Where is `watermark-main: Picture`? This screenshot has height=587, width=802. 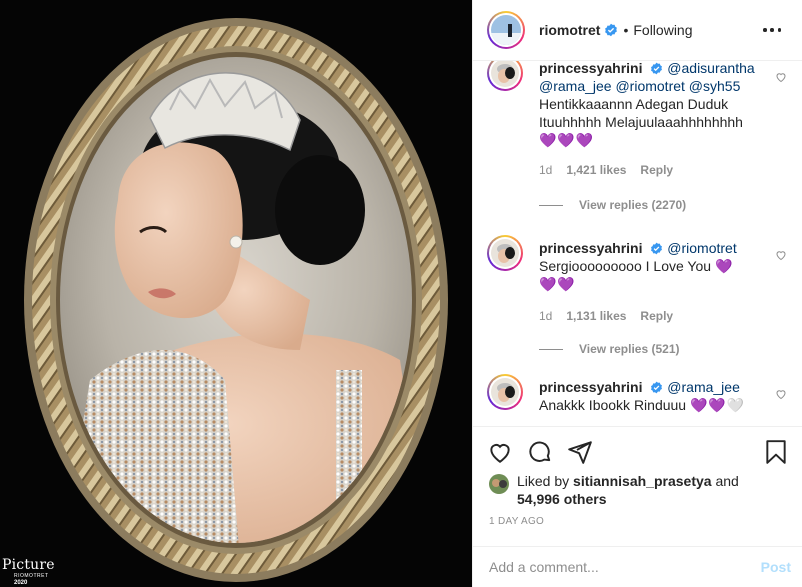 watermark-main: Picture is located at coordinates (28, 565).